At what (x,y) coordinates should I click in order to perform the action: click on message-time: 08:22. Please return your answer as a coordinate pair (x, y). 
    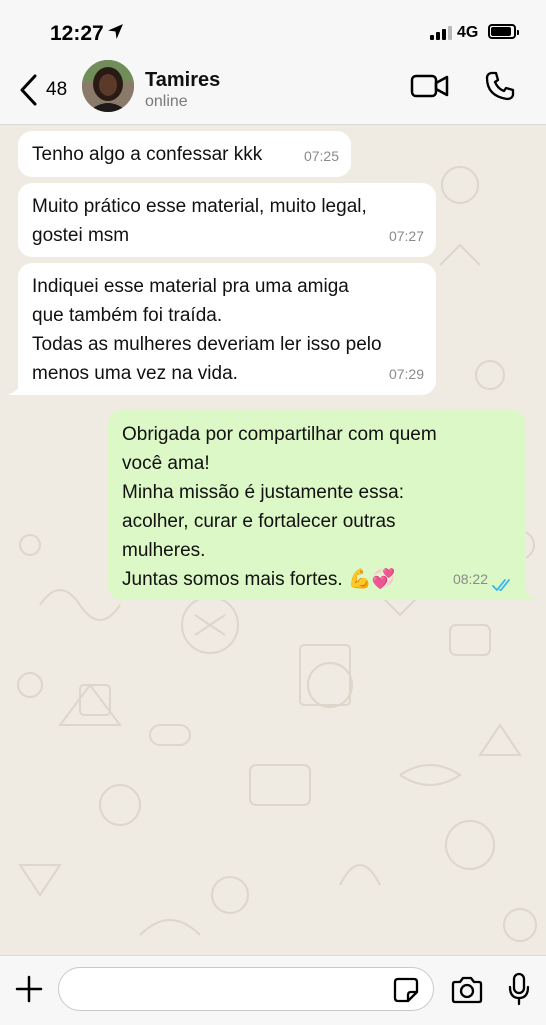
    Looking at the image, I should click on (470, 579).